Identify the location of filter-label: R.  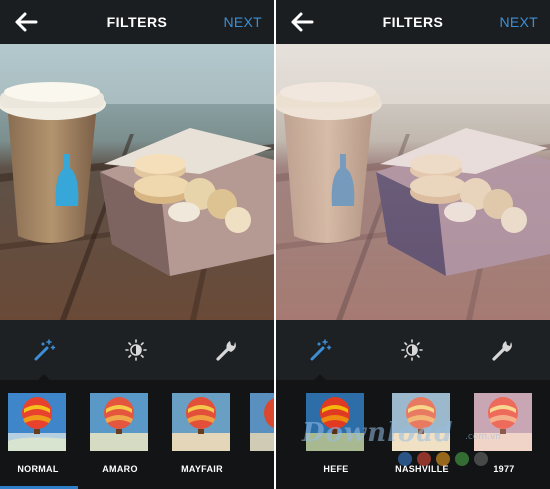
(257, 469).